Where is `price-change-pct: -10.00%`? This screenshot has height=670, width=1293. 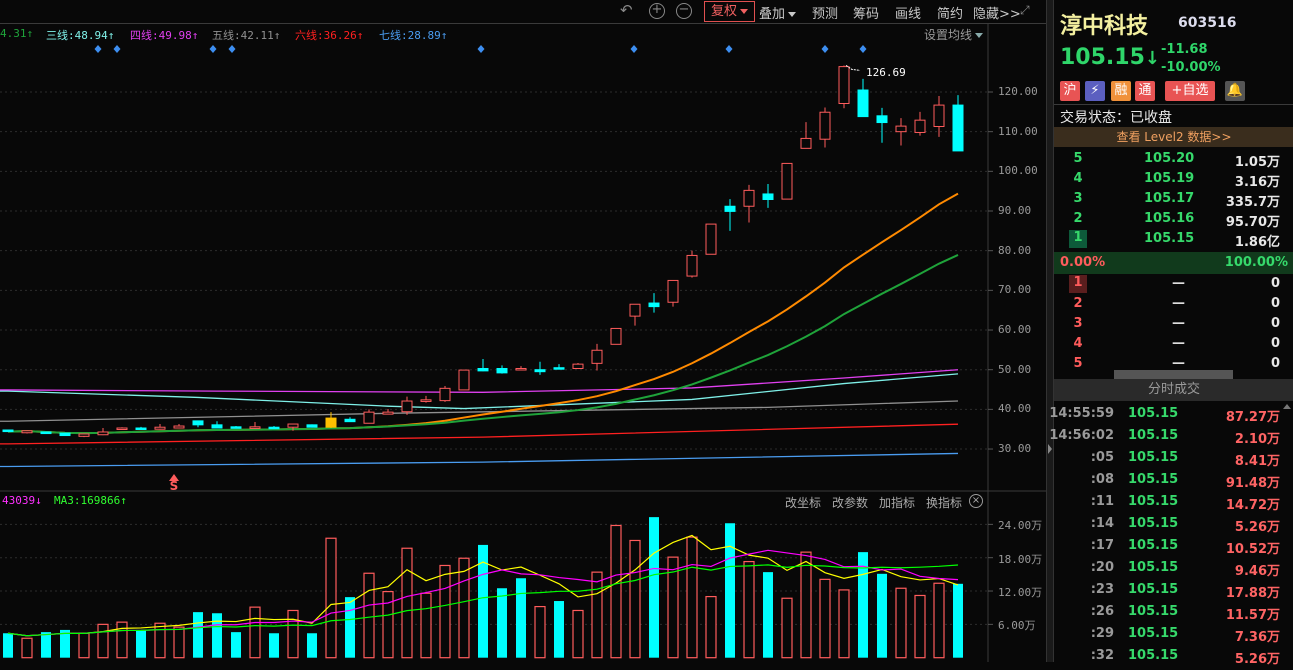
price-change-pct: -10.00% is located at coordinates (1191, 67).